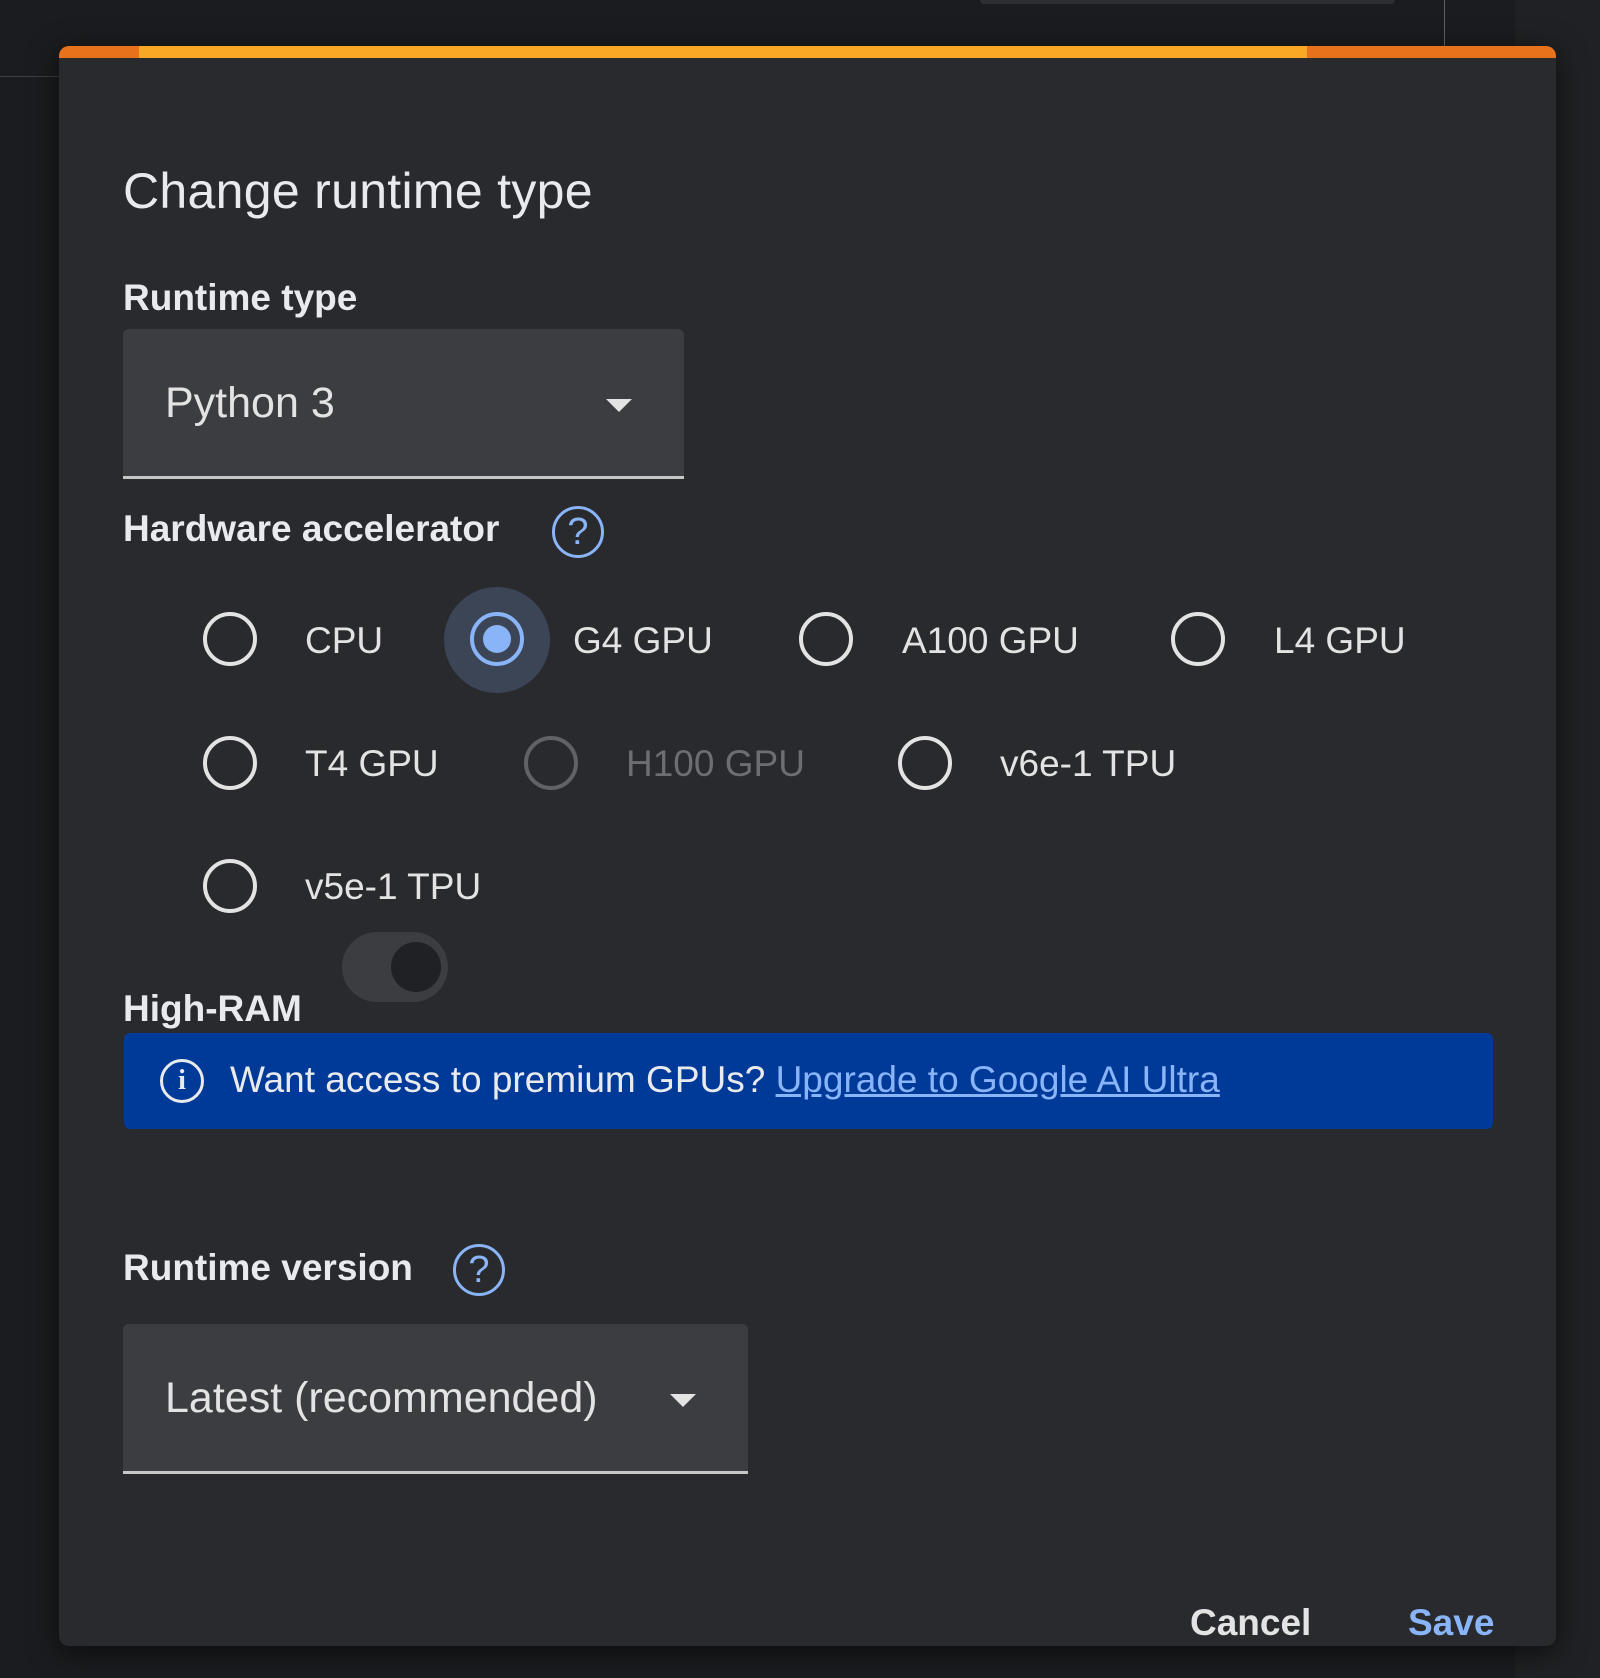  Describe the element at coordinates (311, 528) in the screenshot. I see `hardware-accelerator-label: Hardware accelerator` at that location.